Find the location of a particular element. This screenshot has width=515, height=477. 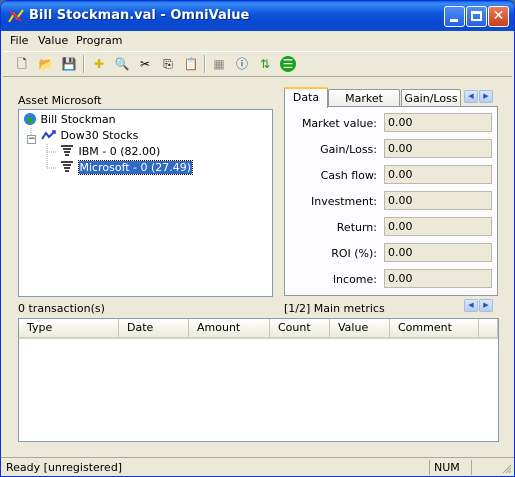

metric-roi: 0.00 is located at coordinates (438, 252).